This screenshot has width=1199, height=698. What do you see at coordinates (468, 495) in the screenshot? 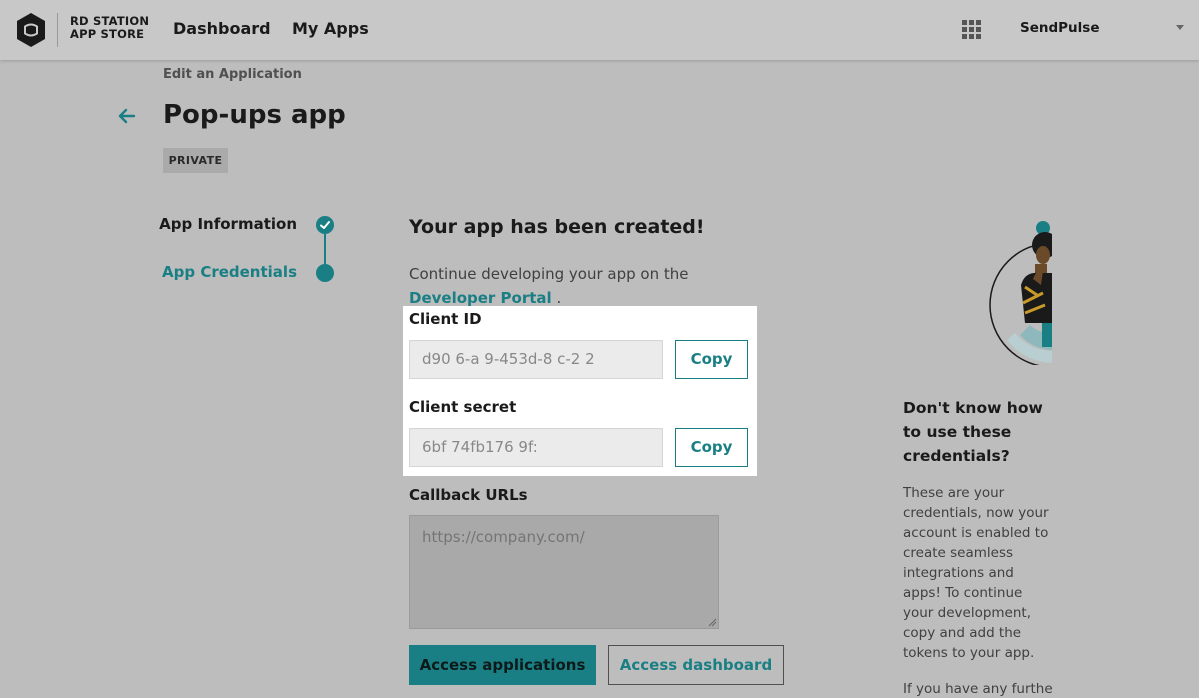
I see `callback-urls-label: Callback URLs` at bounding box center [468, 495].